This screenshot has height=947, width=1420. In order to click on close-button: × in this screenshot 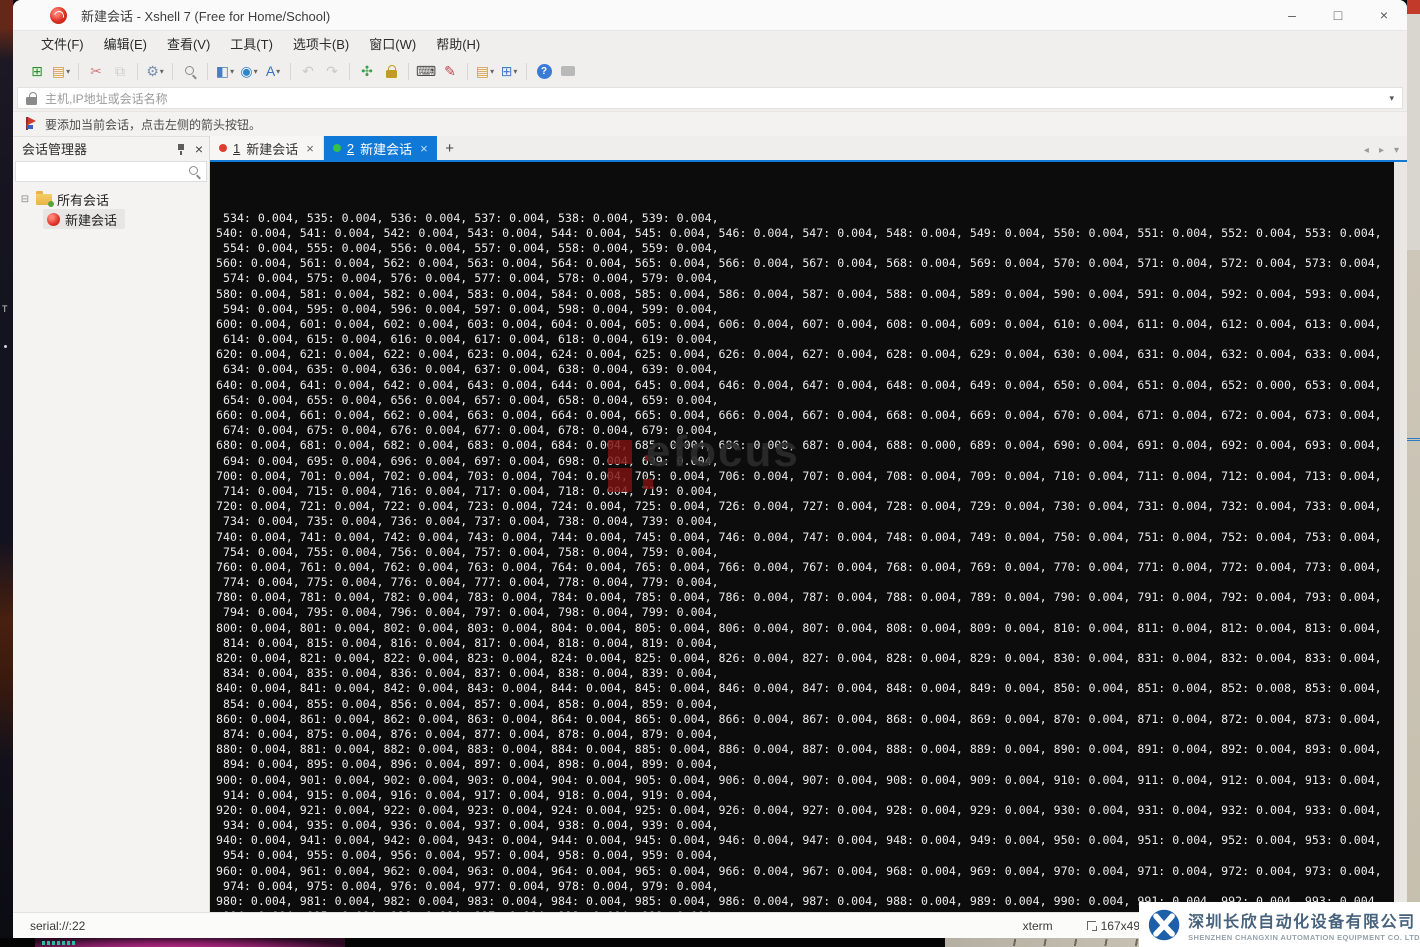, I will do `click(1384, 15)`.